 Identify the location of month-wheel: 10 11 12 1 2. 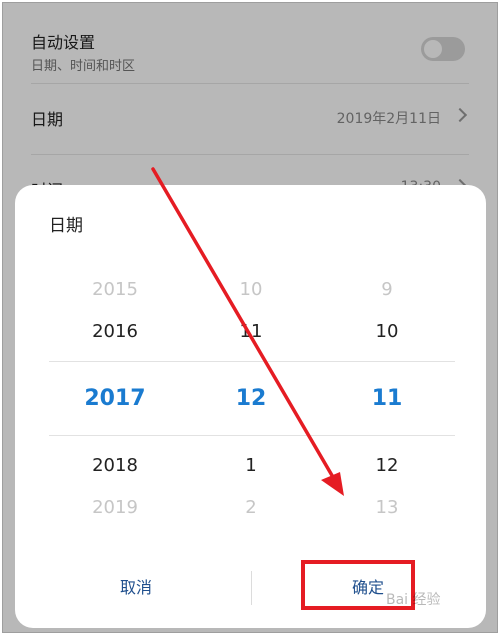
(251, 396).